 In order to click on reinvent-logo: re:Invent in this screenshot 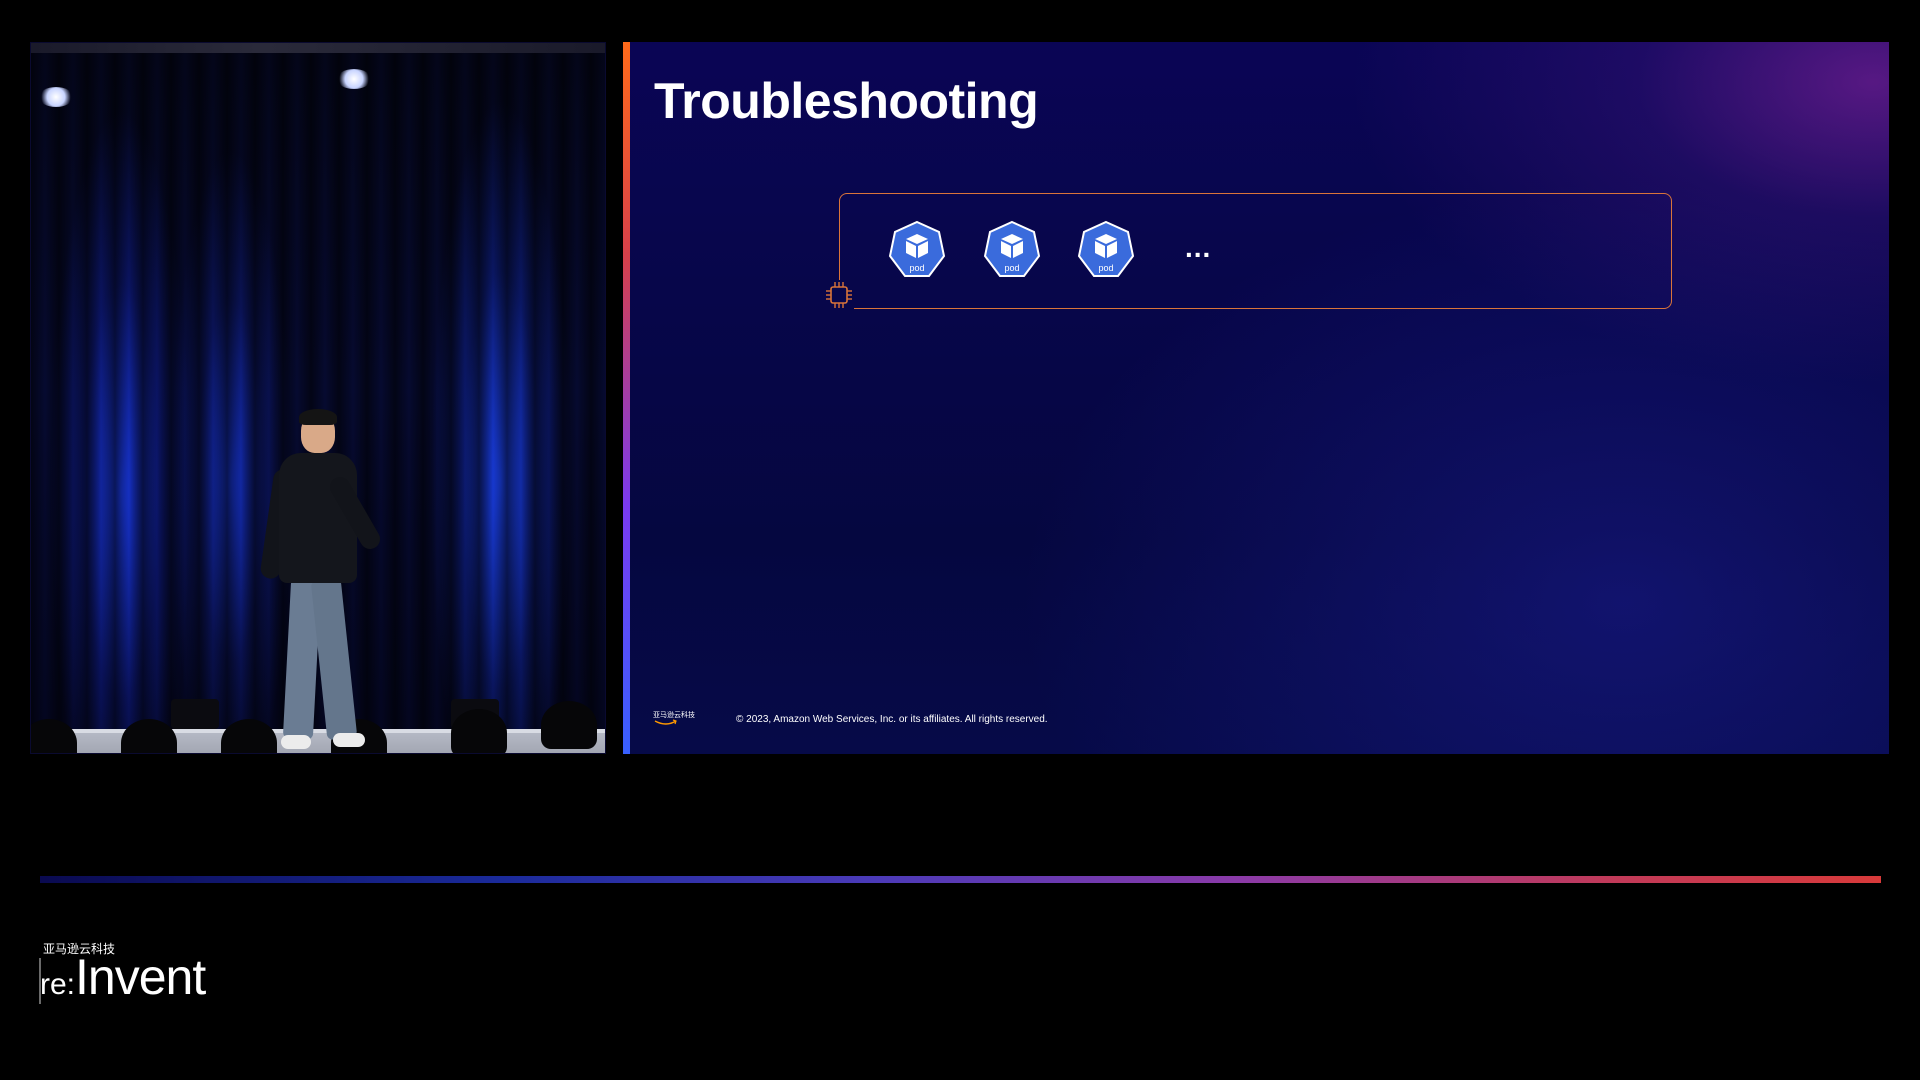, I will do `click(123, 977)`.